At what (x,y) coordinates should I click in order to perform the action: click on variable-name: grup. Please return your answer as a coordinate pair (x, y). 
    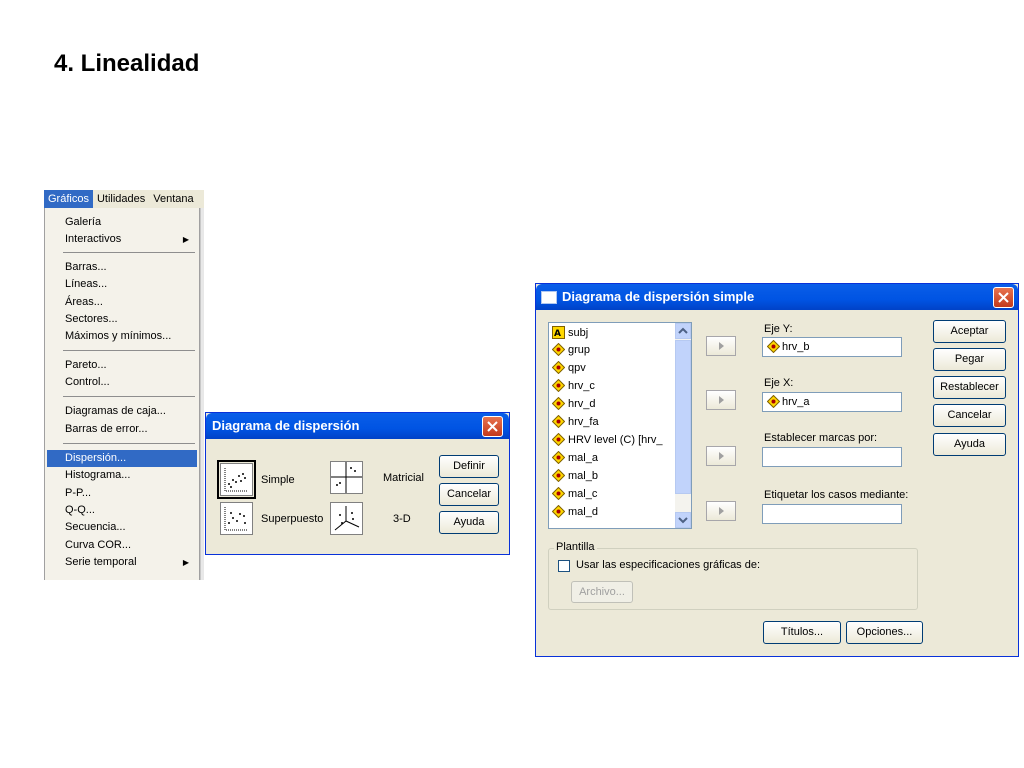
    Looking at the image, I should click on (579, 350).